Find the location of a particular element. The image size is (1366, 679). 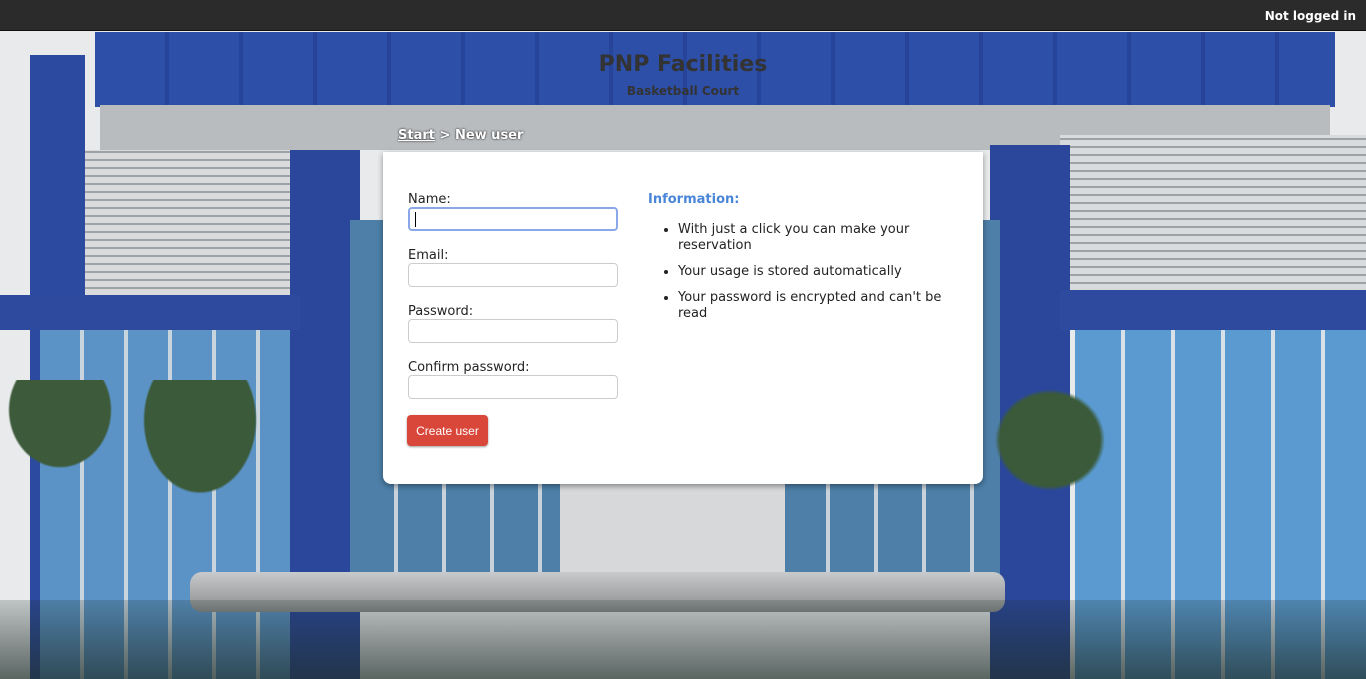

breadcrumb: Start > New user is located at coordinates (460, 135).